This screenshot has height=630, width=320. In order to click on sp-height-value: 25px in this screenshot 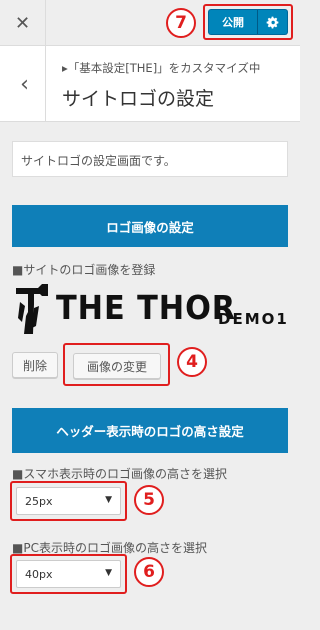, I will do `click(39, 501)`.